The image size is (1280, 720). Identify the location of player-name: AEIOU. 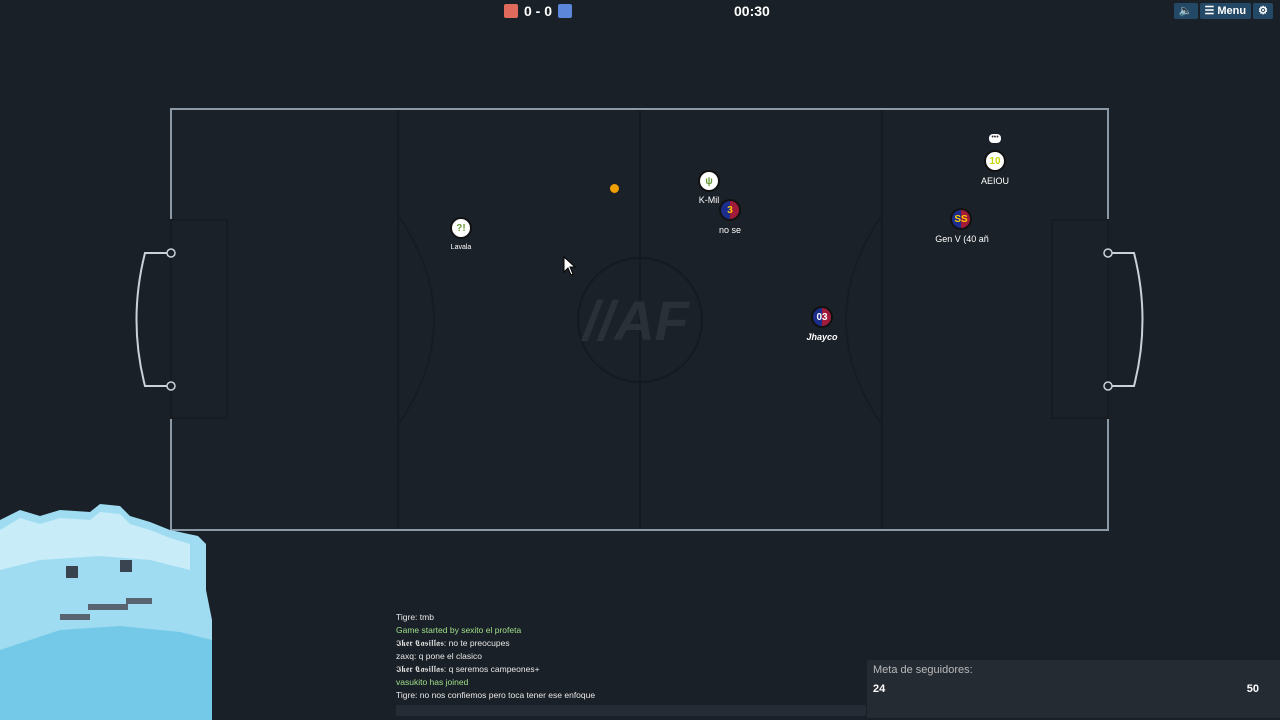
(995, 181).